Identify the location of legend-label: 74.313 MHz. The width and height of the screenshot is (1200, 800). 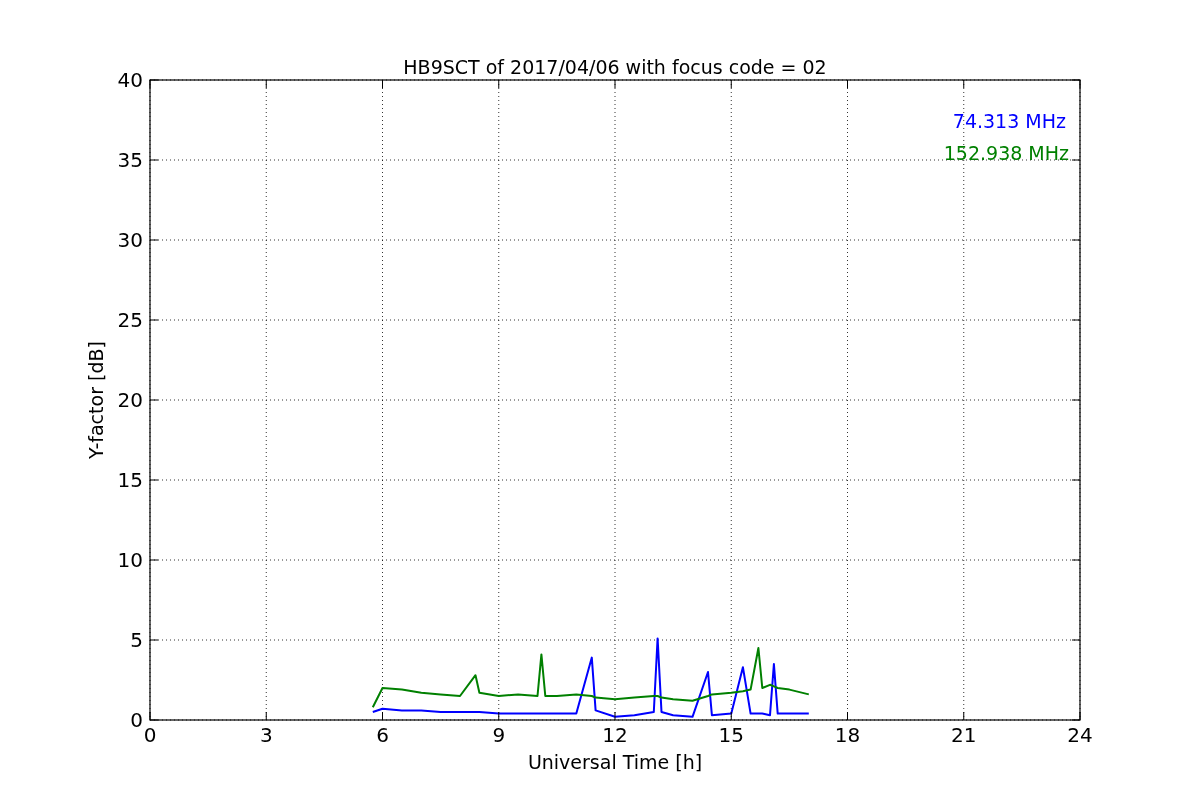
(1009, 121).